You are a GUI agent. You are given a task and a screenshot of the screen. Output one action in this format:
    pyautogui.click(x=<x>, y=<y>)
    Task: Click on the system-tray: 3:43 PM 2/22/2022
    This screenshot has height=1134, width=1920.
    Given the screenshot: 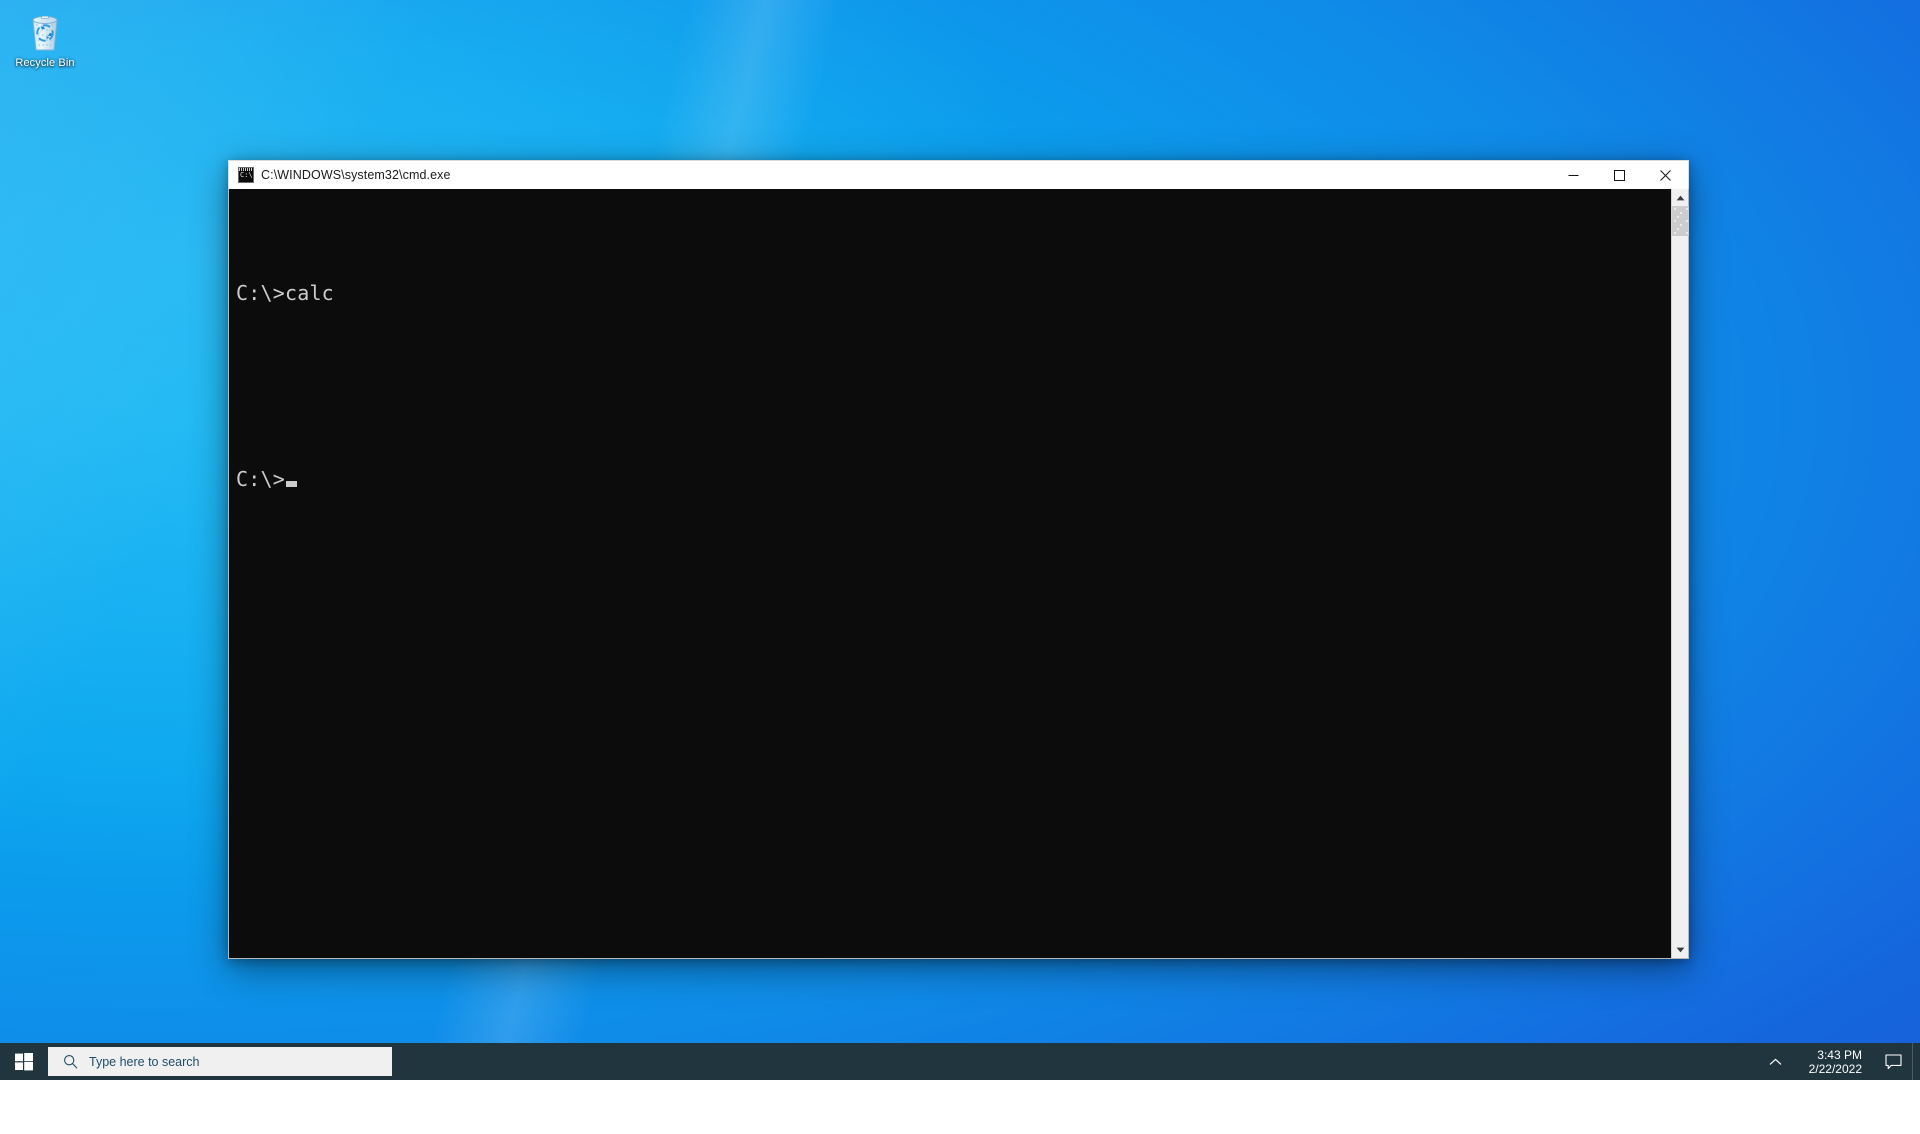 What is the action you would take?
    pyautogui.click(x=1837, y=1061)
    